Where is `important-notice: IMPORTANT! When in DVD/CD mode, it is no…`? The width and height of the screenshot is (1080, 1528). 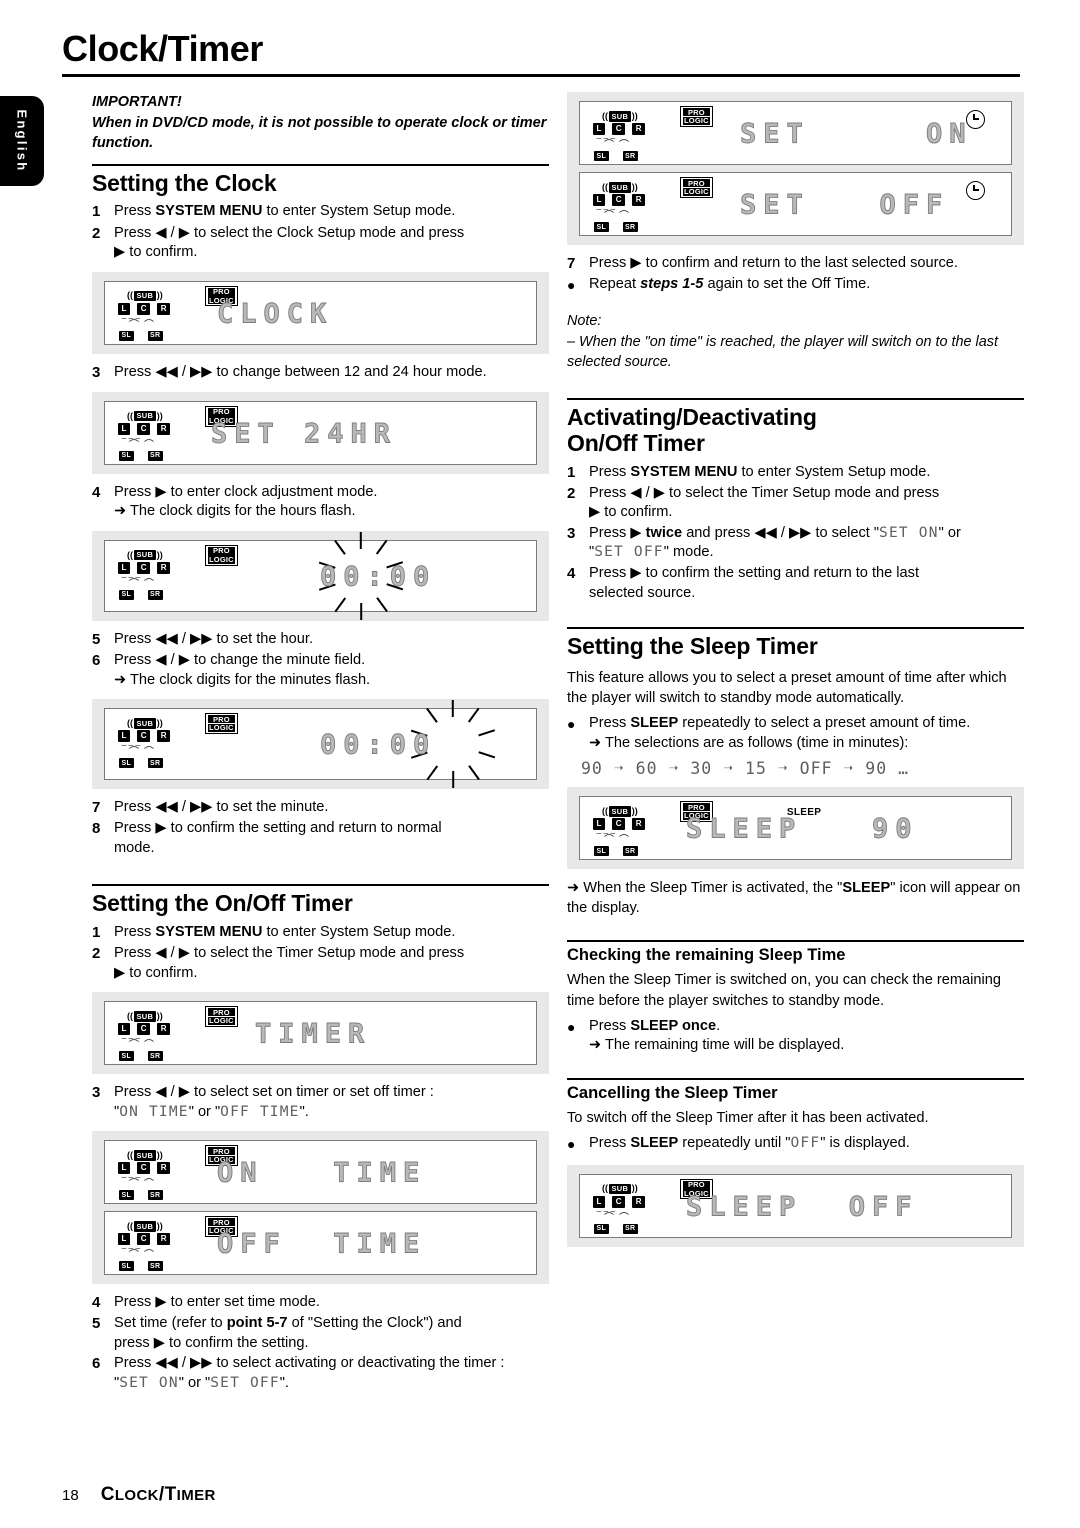 important-notice: IMPORTANT! When in DVD/CD mode, it is no… is located at coordinates (320, 123).